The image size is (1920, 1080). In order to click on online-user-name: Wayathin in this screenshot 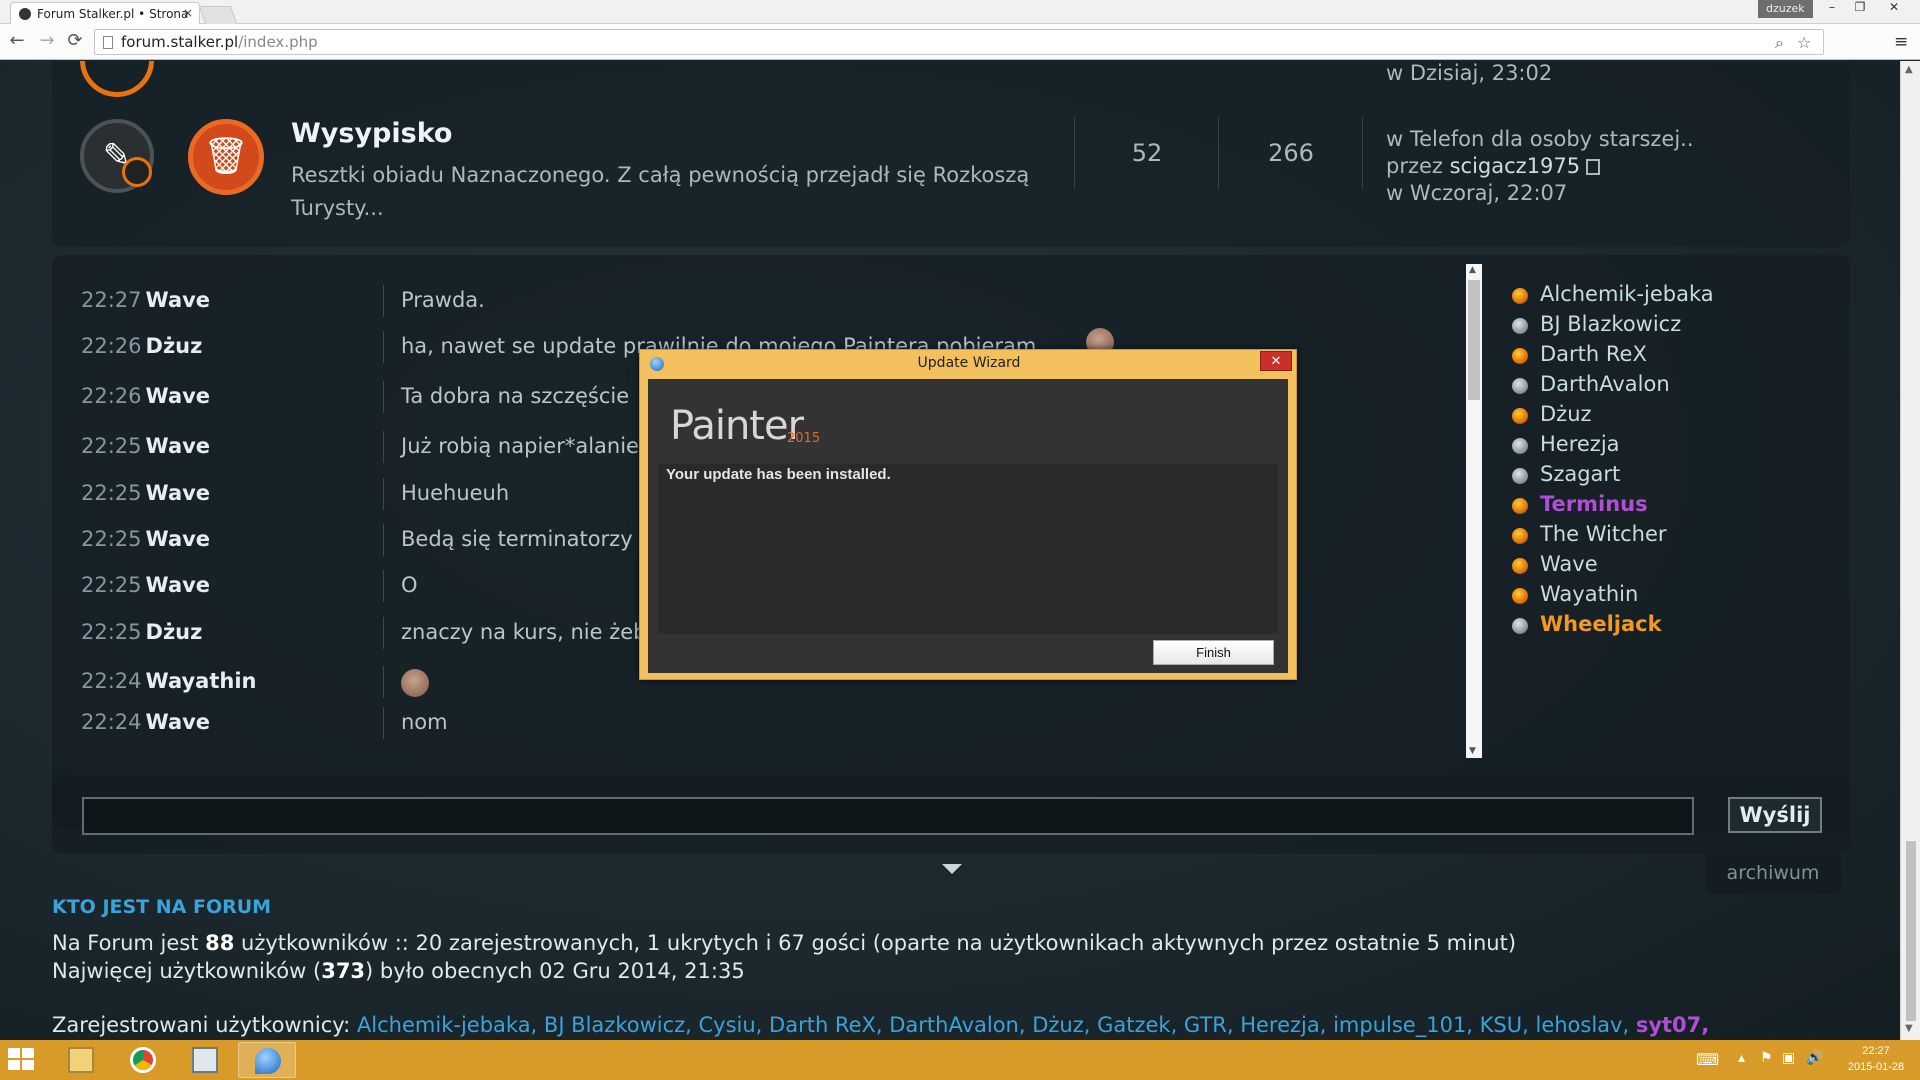, I will do `click(1589, 594)`.